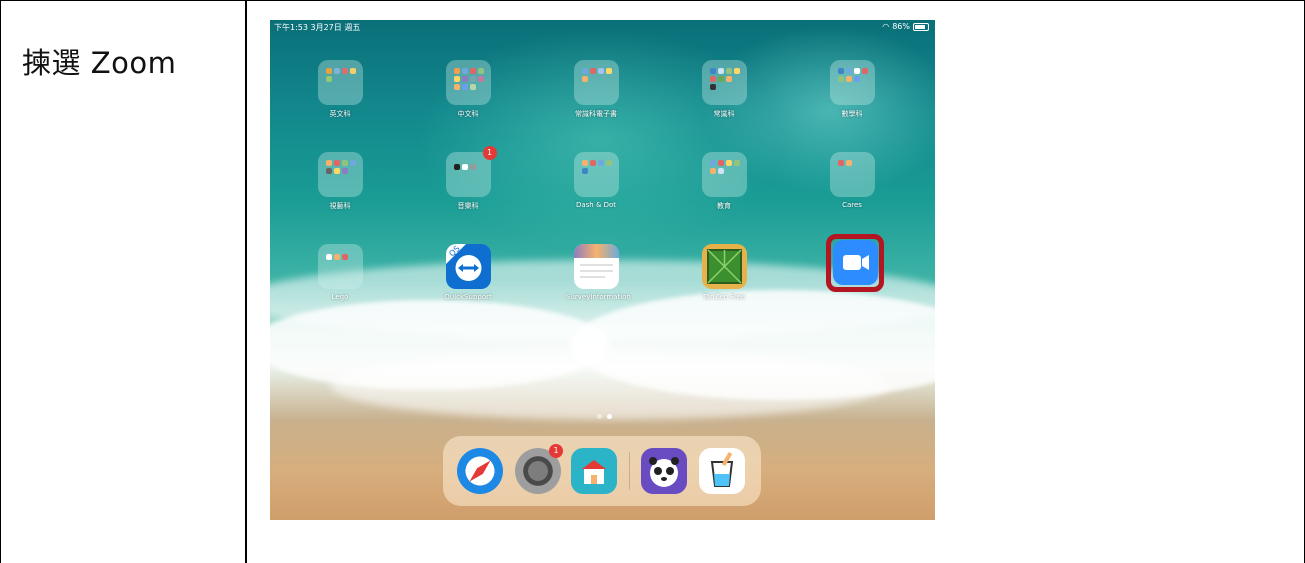 This screenshot has width=1305, height=563. Describe the element at coordinates (246, 281) in the screenshot. I see `table-column-divider` at that location.